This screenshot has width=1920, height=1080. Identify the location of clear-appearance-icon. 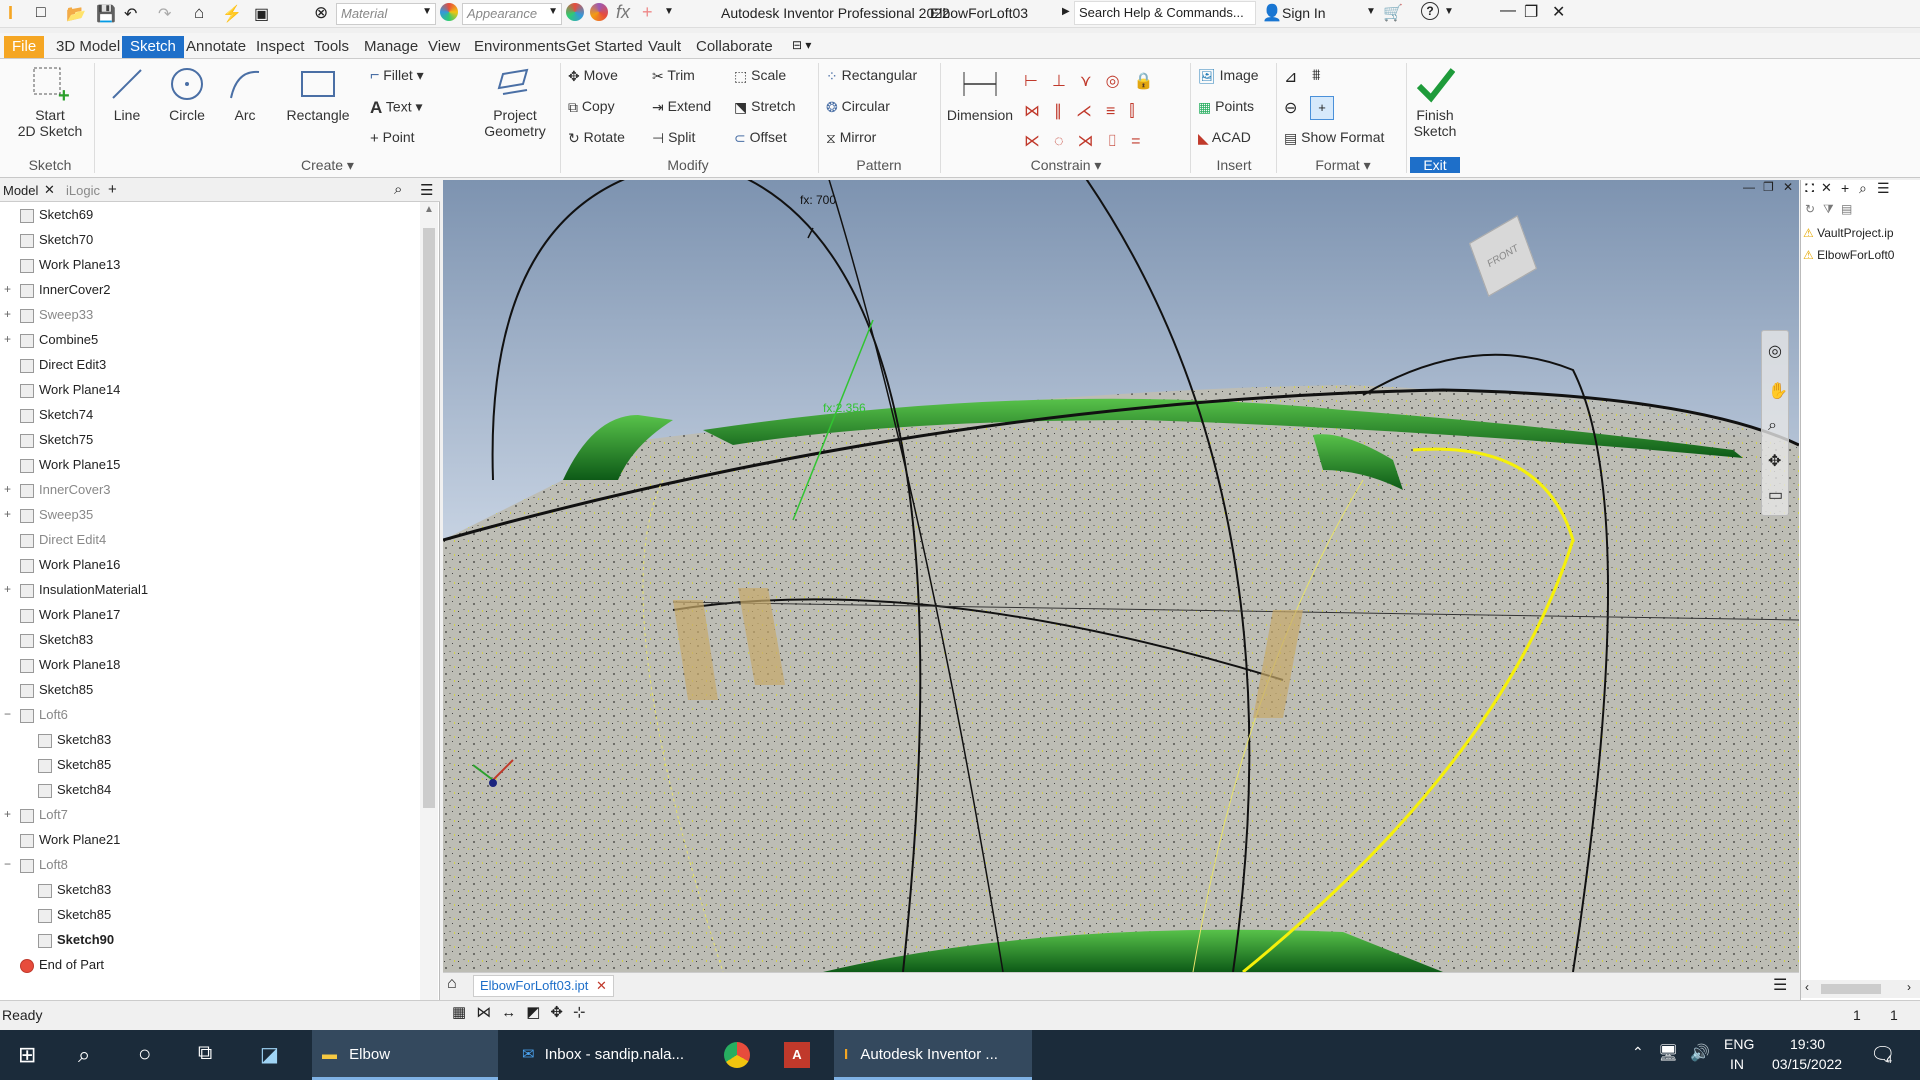
(599, 12).